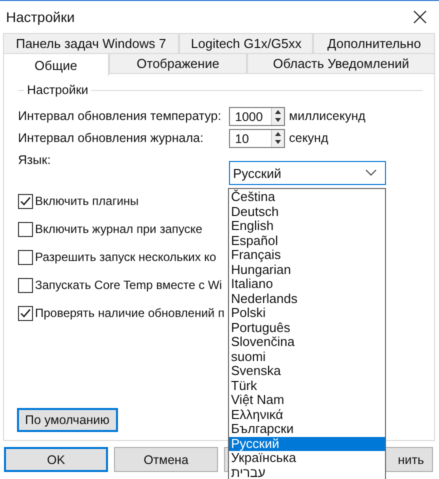  I want to click on language-option: Hungarian, so click(307, 269).